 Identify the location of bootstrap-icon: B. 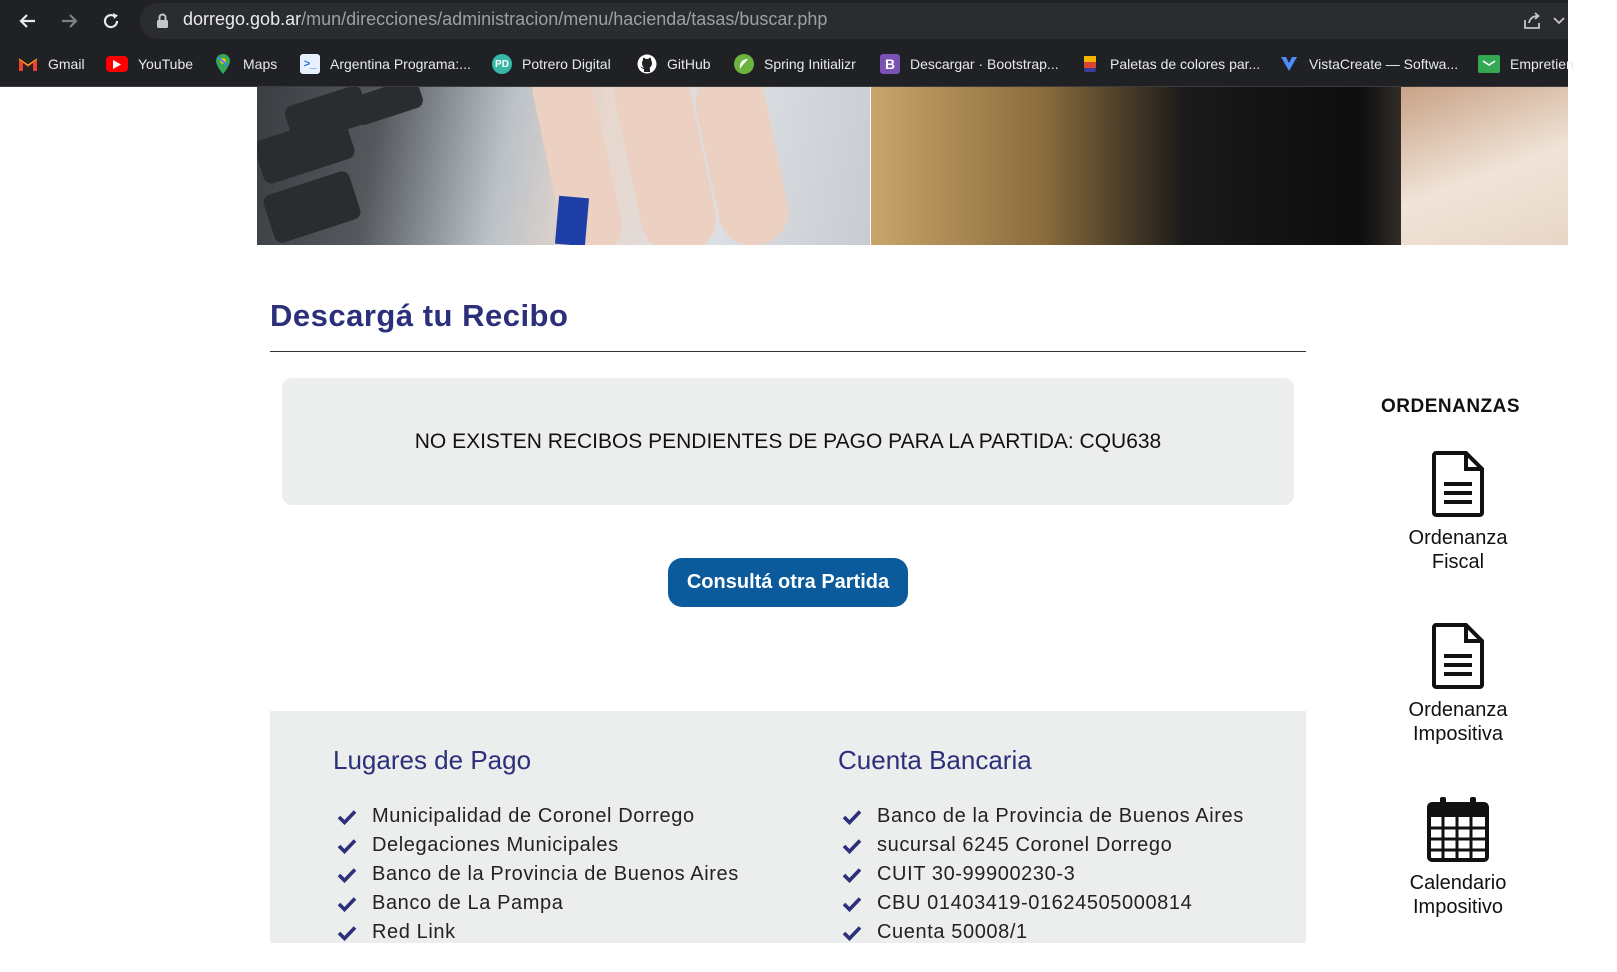
(890, 64).